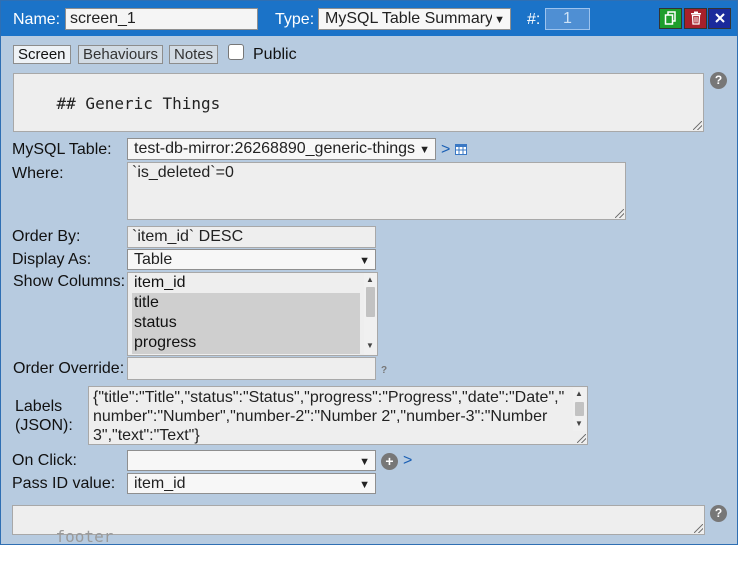 This screenshot has width=738, height=582. I want to click on pass-id-value: item_id, so click(160, 483).